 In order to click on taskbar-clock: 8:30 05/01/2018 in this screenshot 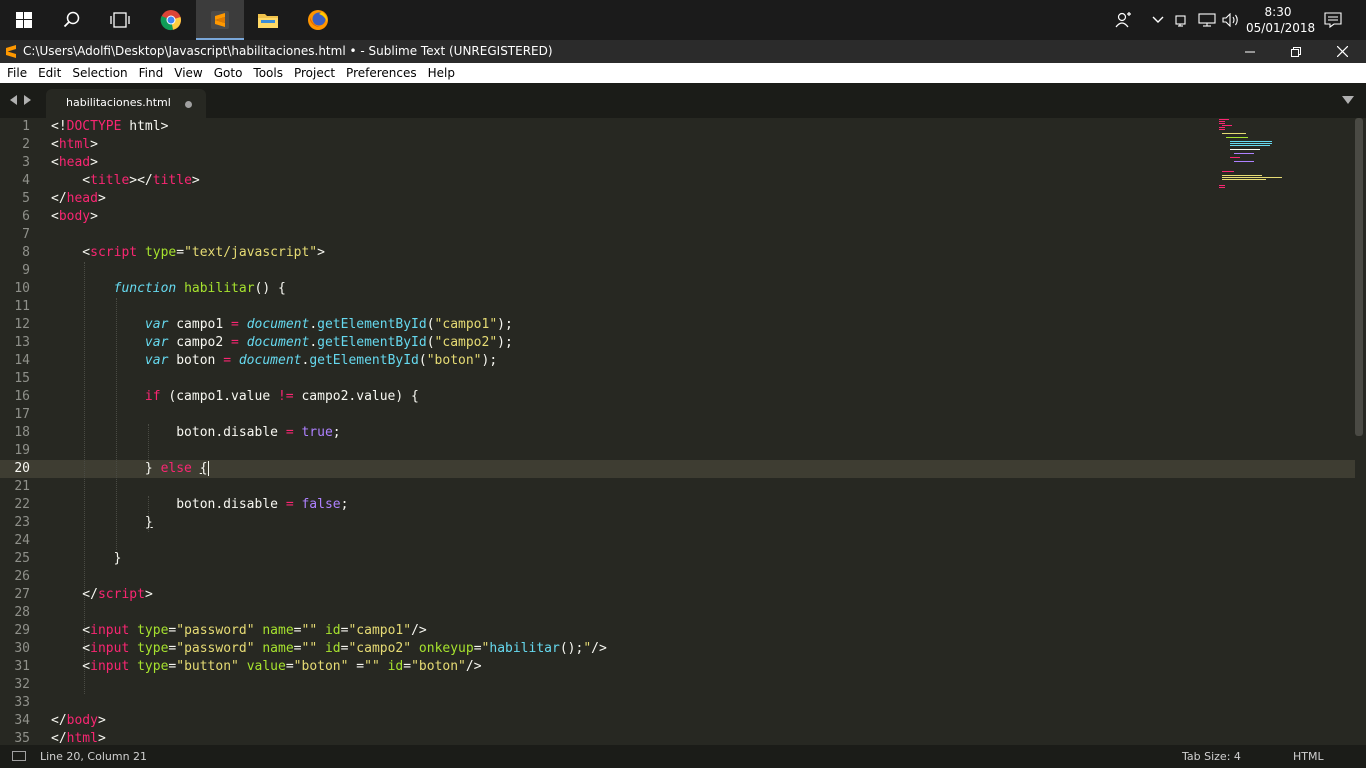, I will do `click(1281, 20)`.